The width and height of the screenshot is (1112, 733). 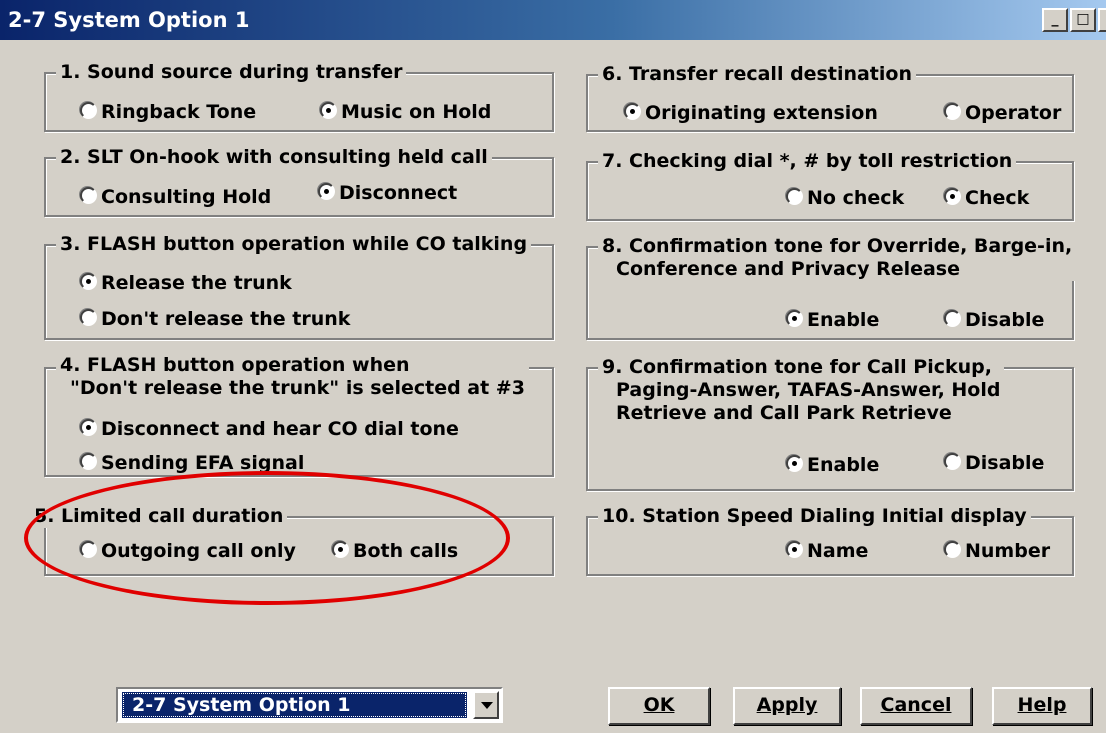 What do you see at coordinates (556, 20) in the screenshot?
I see `title-bar: 2-7 System Option 1 _ □` at bounding box center [556, 20].